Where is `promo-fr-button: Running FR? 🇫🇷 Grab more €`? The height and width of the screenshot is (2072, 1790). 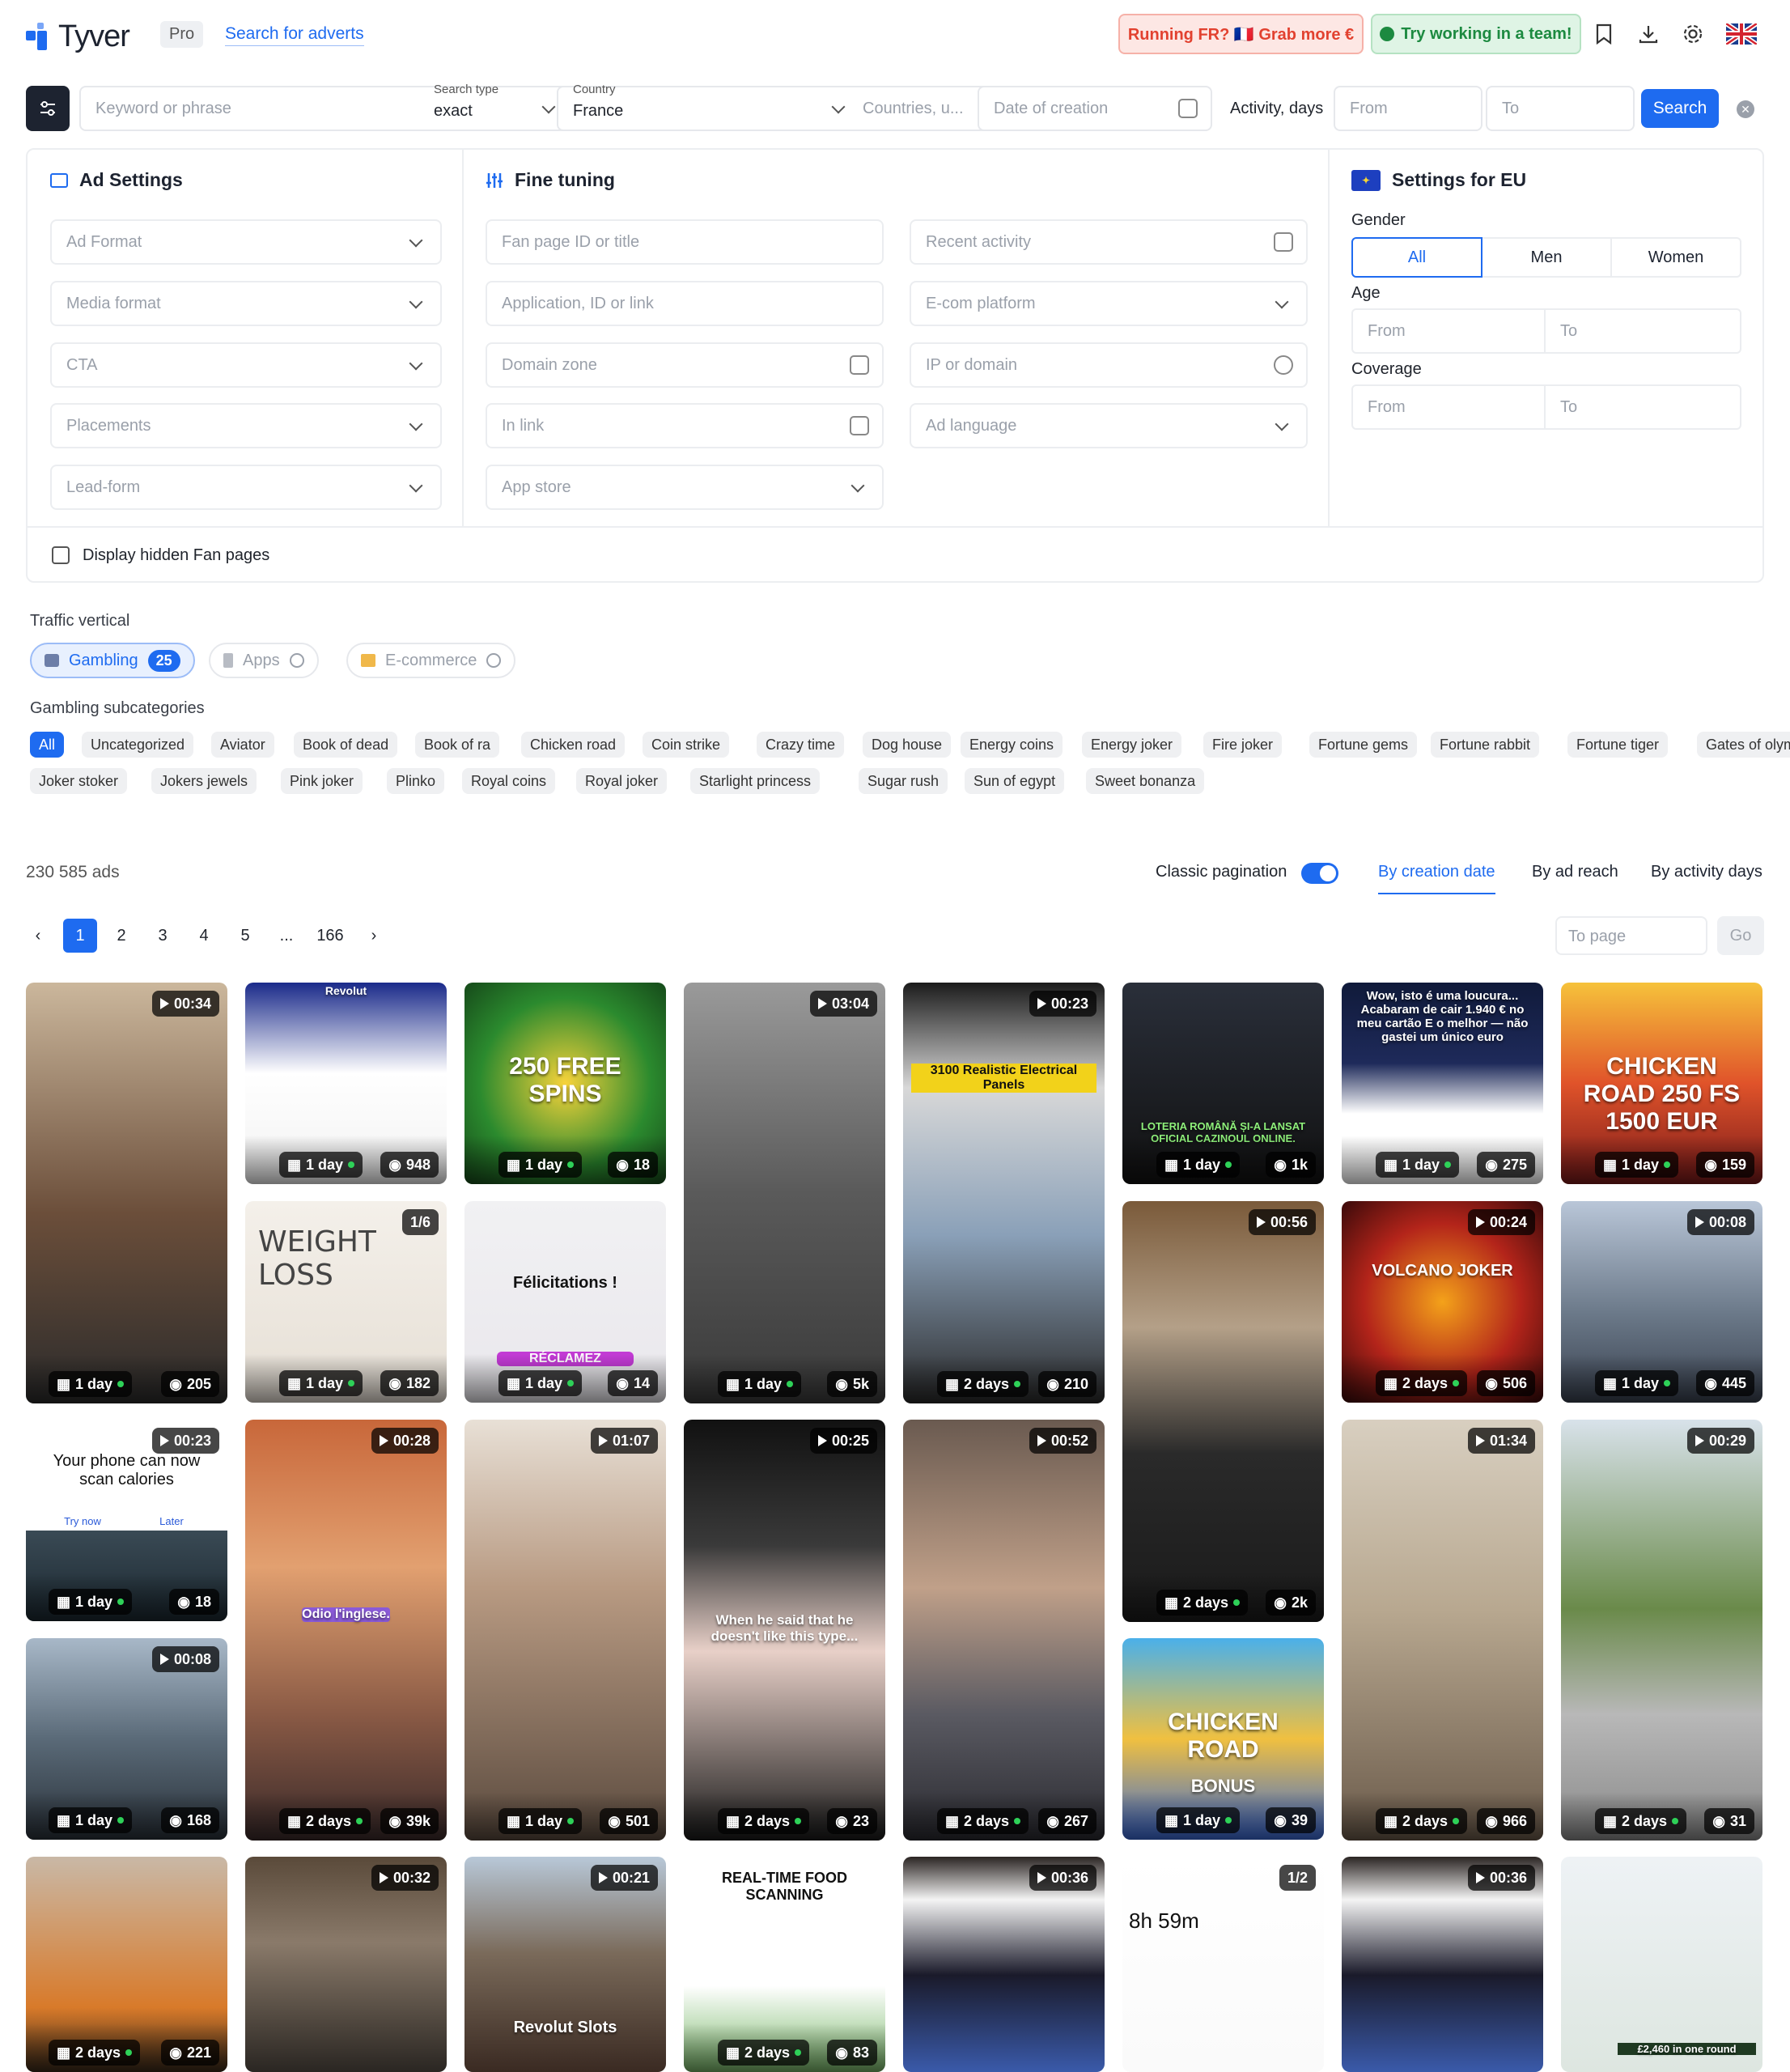
promo-fr-button: Running FR? 🇫🇷 Grab more € is located at coordinates (1241, 34).